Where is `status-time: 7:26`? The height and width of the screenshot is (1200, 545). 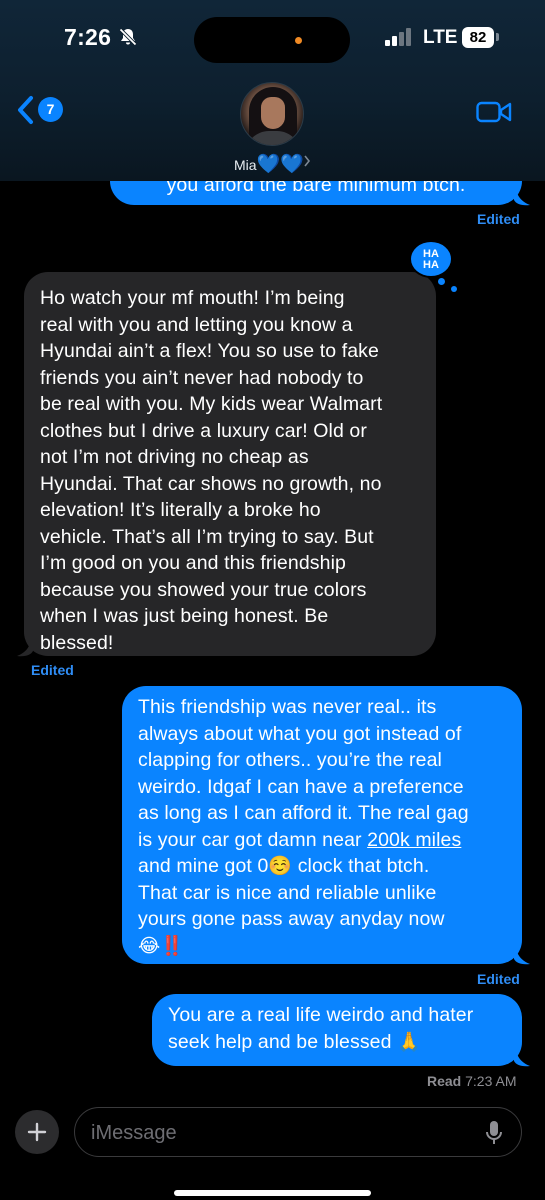
status-time: 7:26 is located at coordinates (88, 37).